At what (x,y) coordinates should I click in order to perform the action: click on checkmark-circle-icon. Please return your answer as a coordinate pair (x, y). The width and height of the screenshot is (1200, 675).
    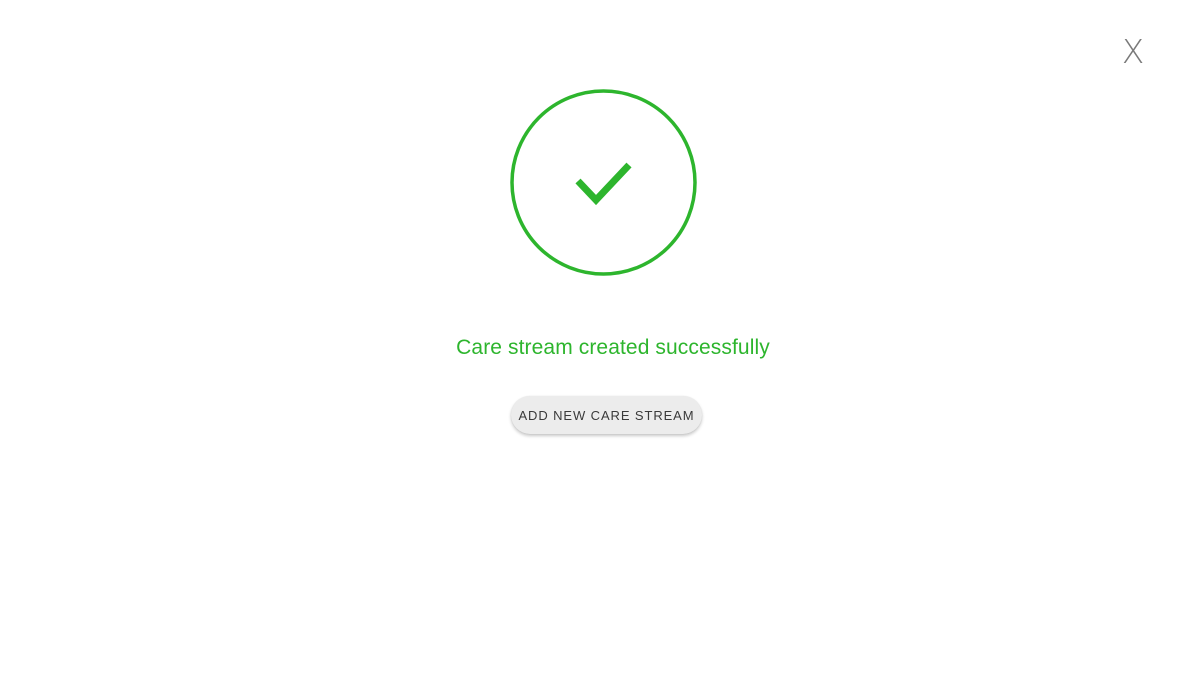
    Looking at the image, I should click on (603, 182).